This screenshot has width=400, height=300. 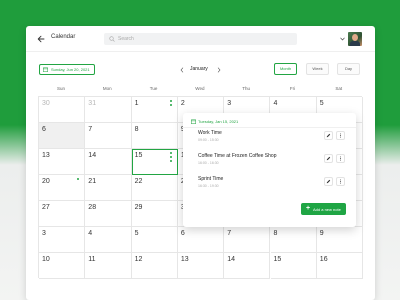 I want to click on divider, so click(x=269, y=127).